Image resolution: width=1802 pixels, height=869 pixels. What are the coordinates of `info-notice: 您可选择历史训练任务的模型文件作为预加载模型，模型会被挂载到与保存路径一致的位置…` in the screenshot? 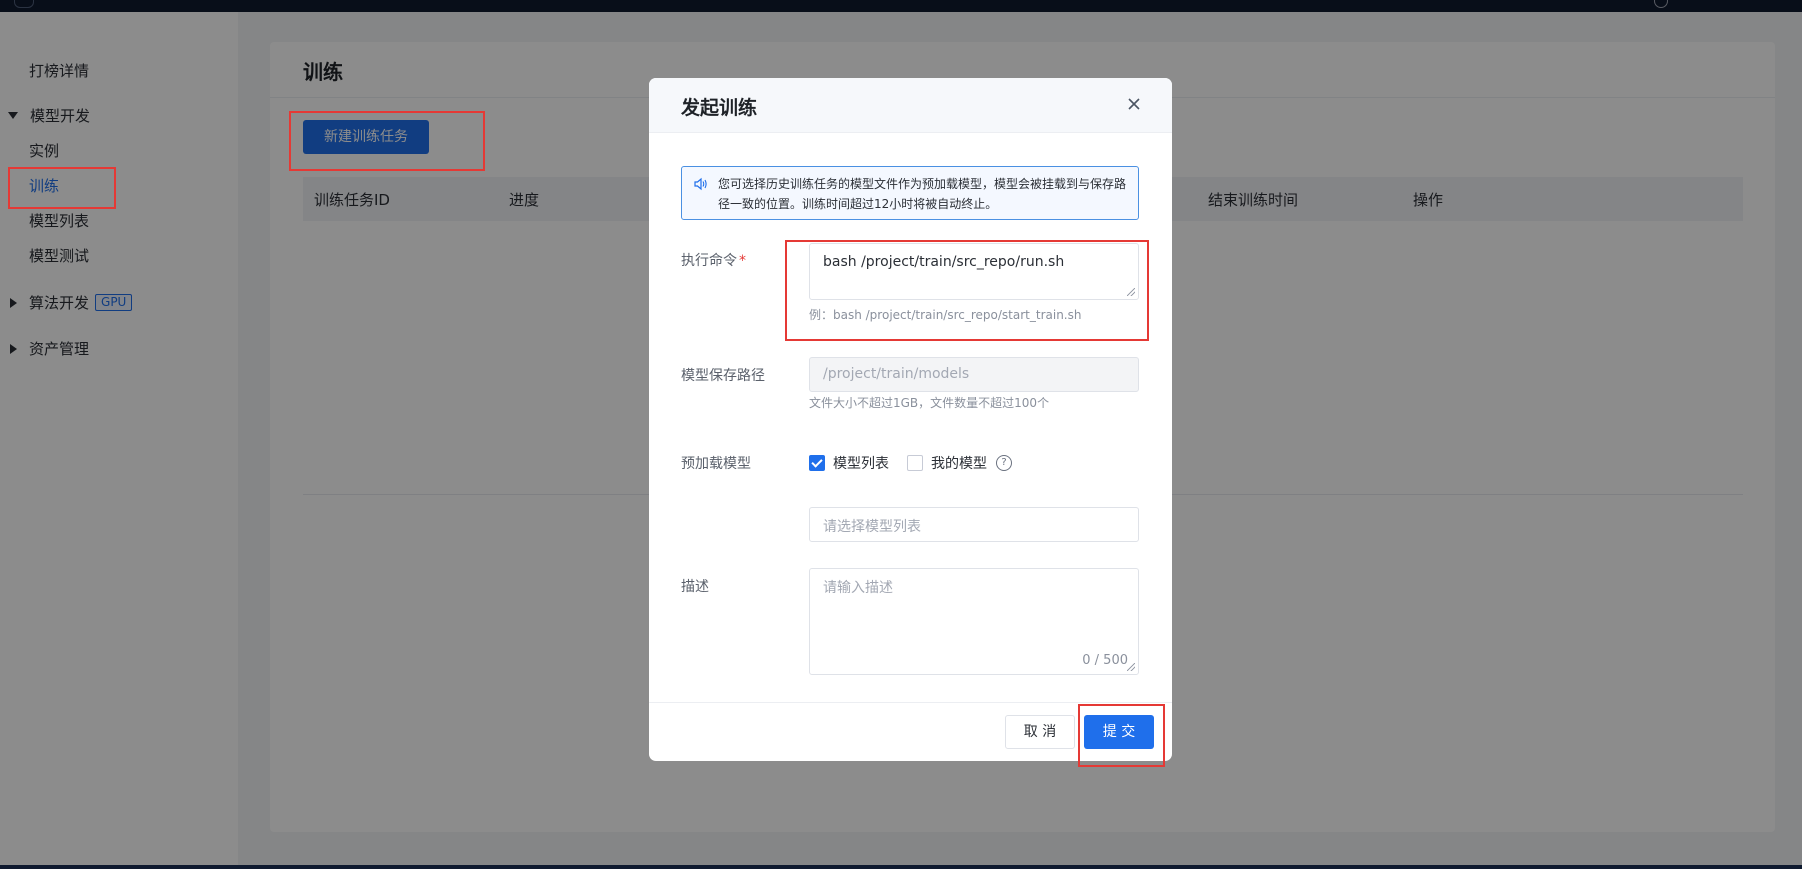 It's located at (910, 193).